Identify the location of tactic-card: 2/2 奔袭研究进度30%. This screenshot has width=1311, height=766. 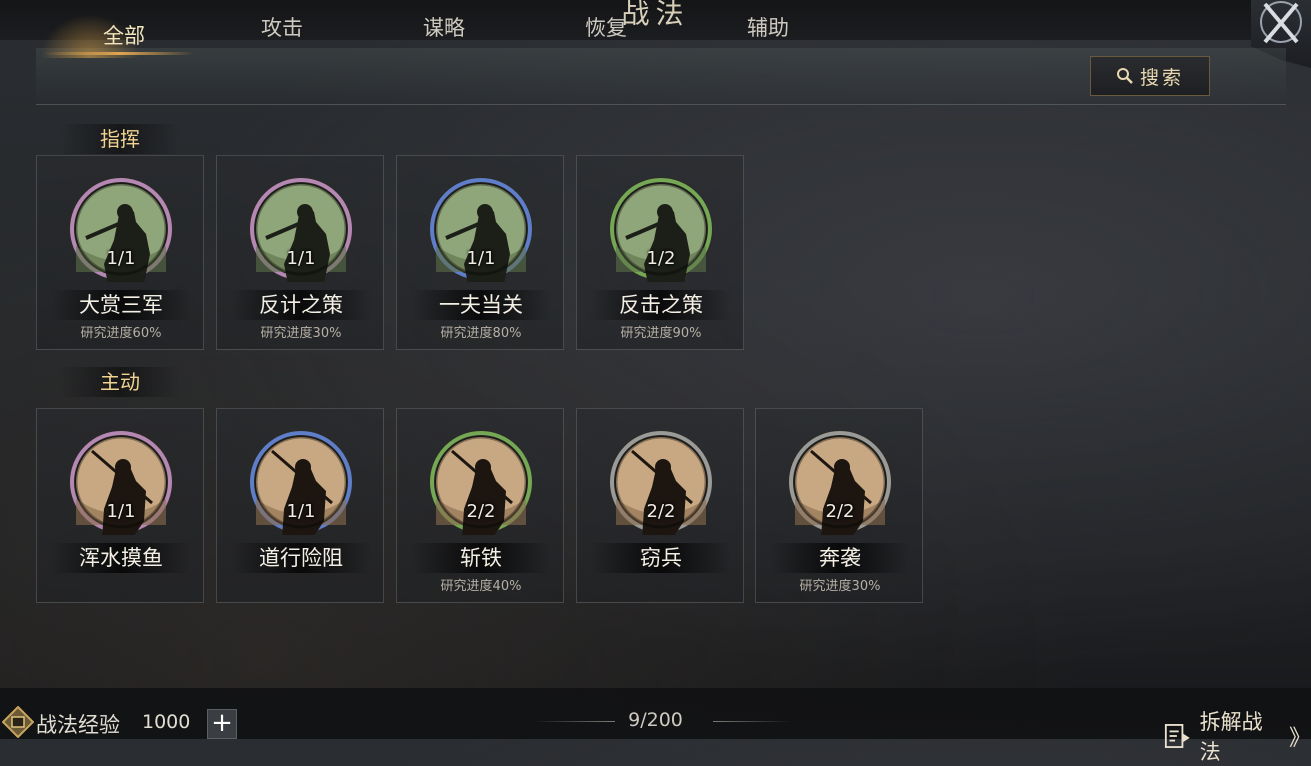
(839, 505).